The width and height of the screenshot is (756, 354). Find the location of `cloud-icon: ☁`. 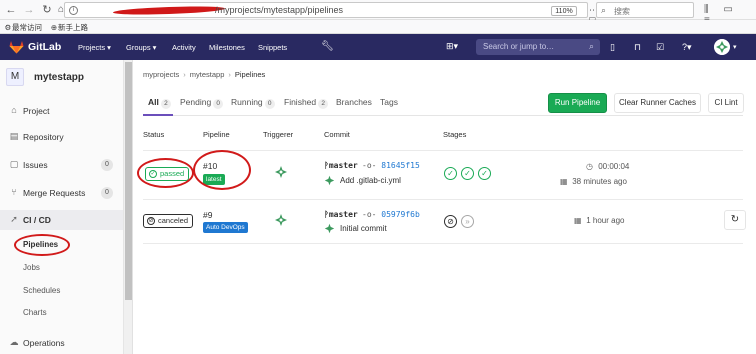

cloud-icon: ☁ is located at coordinates (14, 342).